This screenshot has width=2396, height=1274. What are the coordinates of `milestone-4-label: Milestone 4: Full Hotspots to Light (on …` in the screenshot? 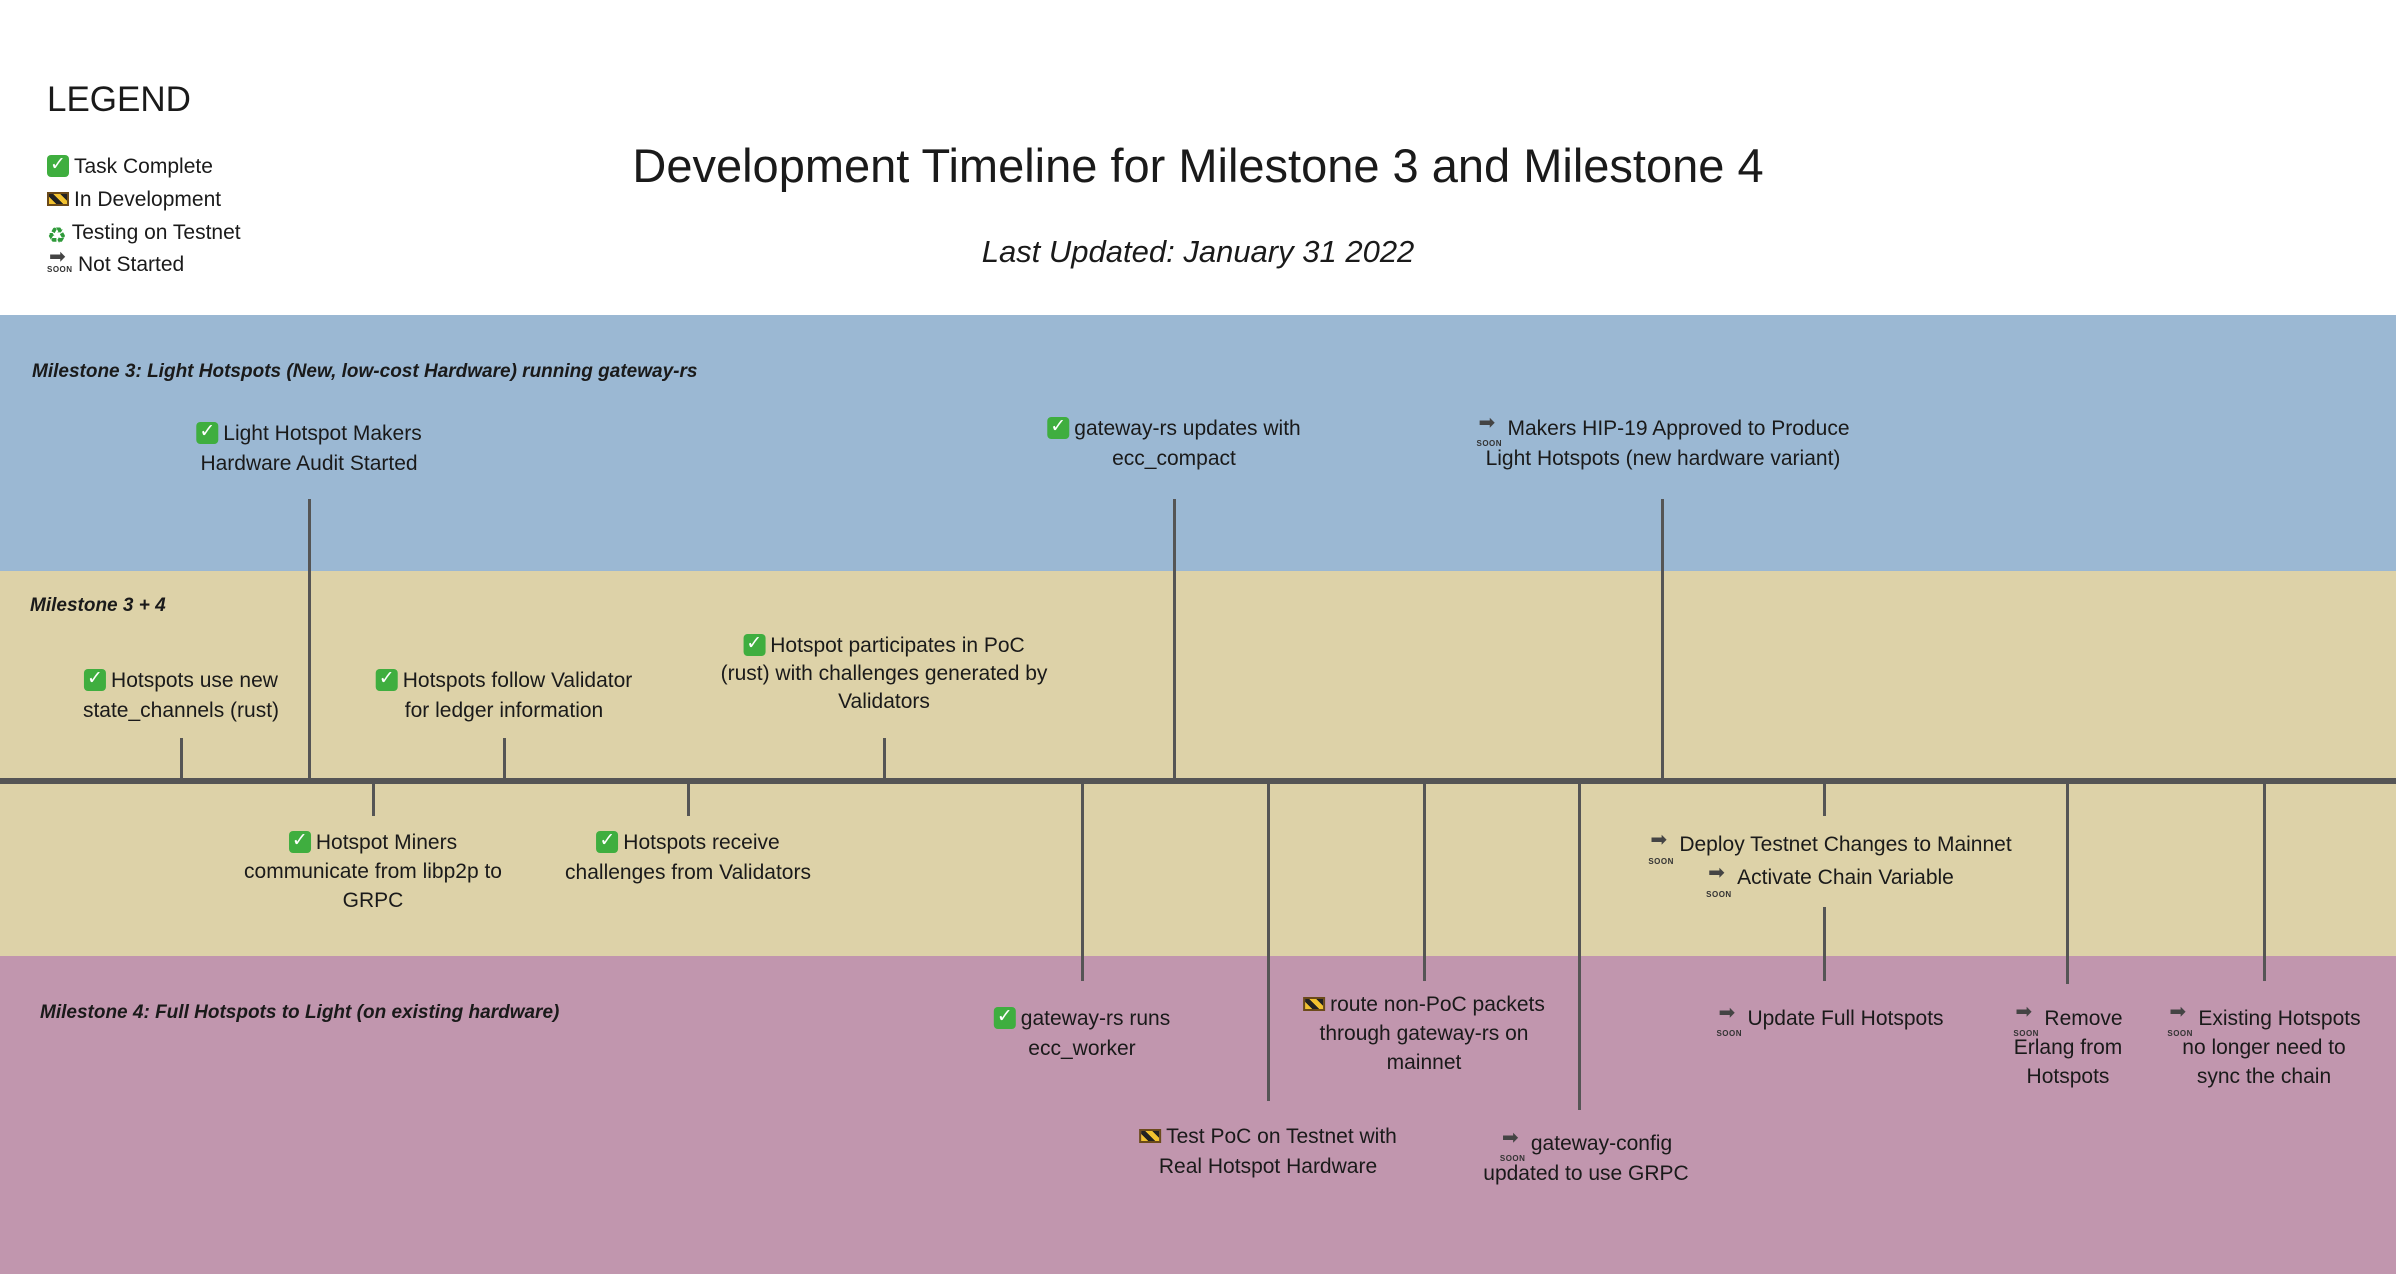 It's located at (300, 1012).